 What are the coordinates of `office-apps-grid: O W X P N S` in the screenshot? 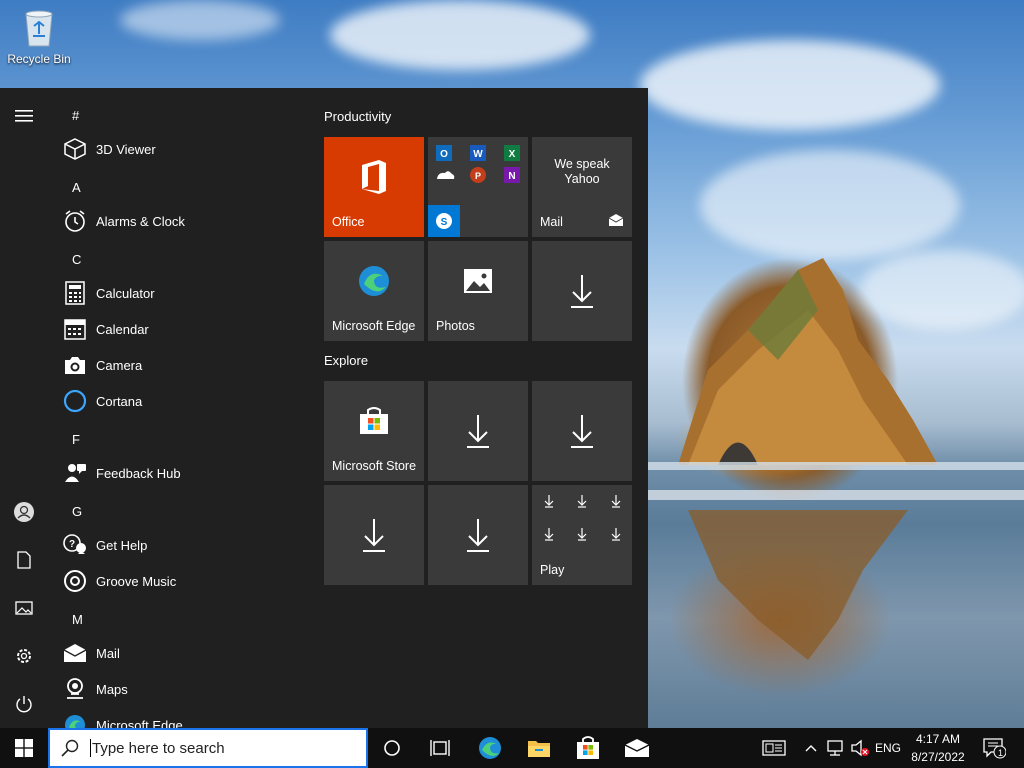 It's located at (474, 191).